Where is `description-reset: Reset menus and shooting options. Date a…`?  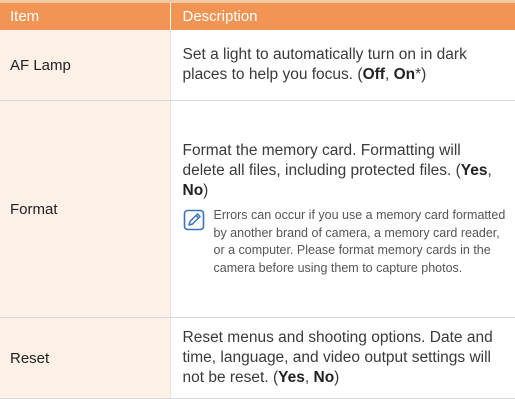 description-reset: Reset menus and shooting options. Date a… is located at coordinates (342, 358).